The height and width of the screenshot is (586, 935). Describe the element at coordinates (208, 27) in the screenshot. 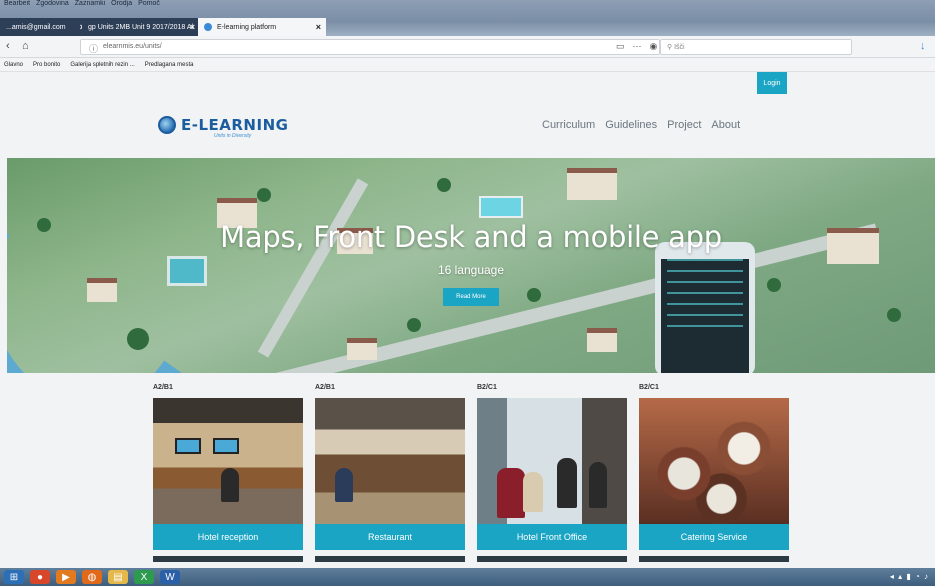

I see `favicon-icon` at that location.